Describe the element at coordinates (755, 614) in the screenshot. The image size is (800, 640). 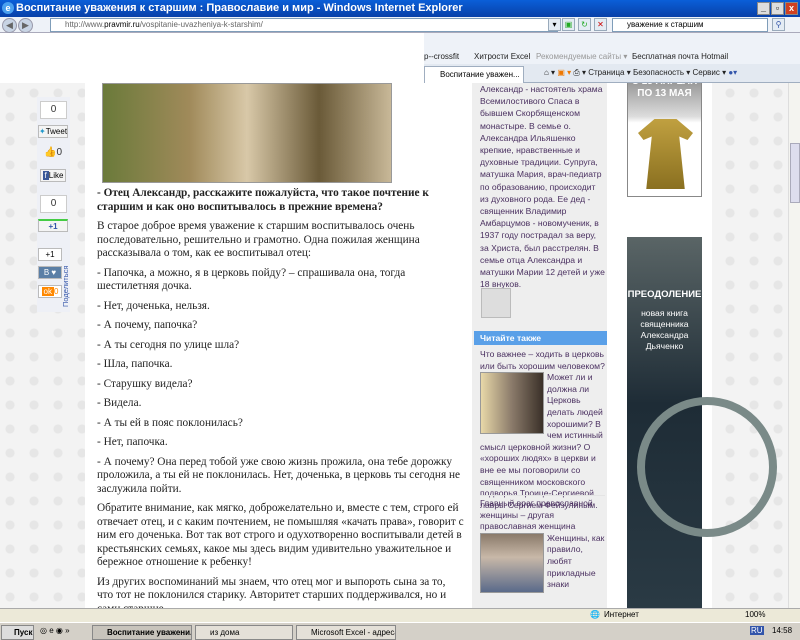
I see `zoom-control: 100%` at that location.